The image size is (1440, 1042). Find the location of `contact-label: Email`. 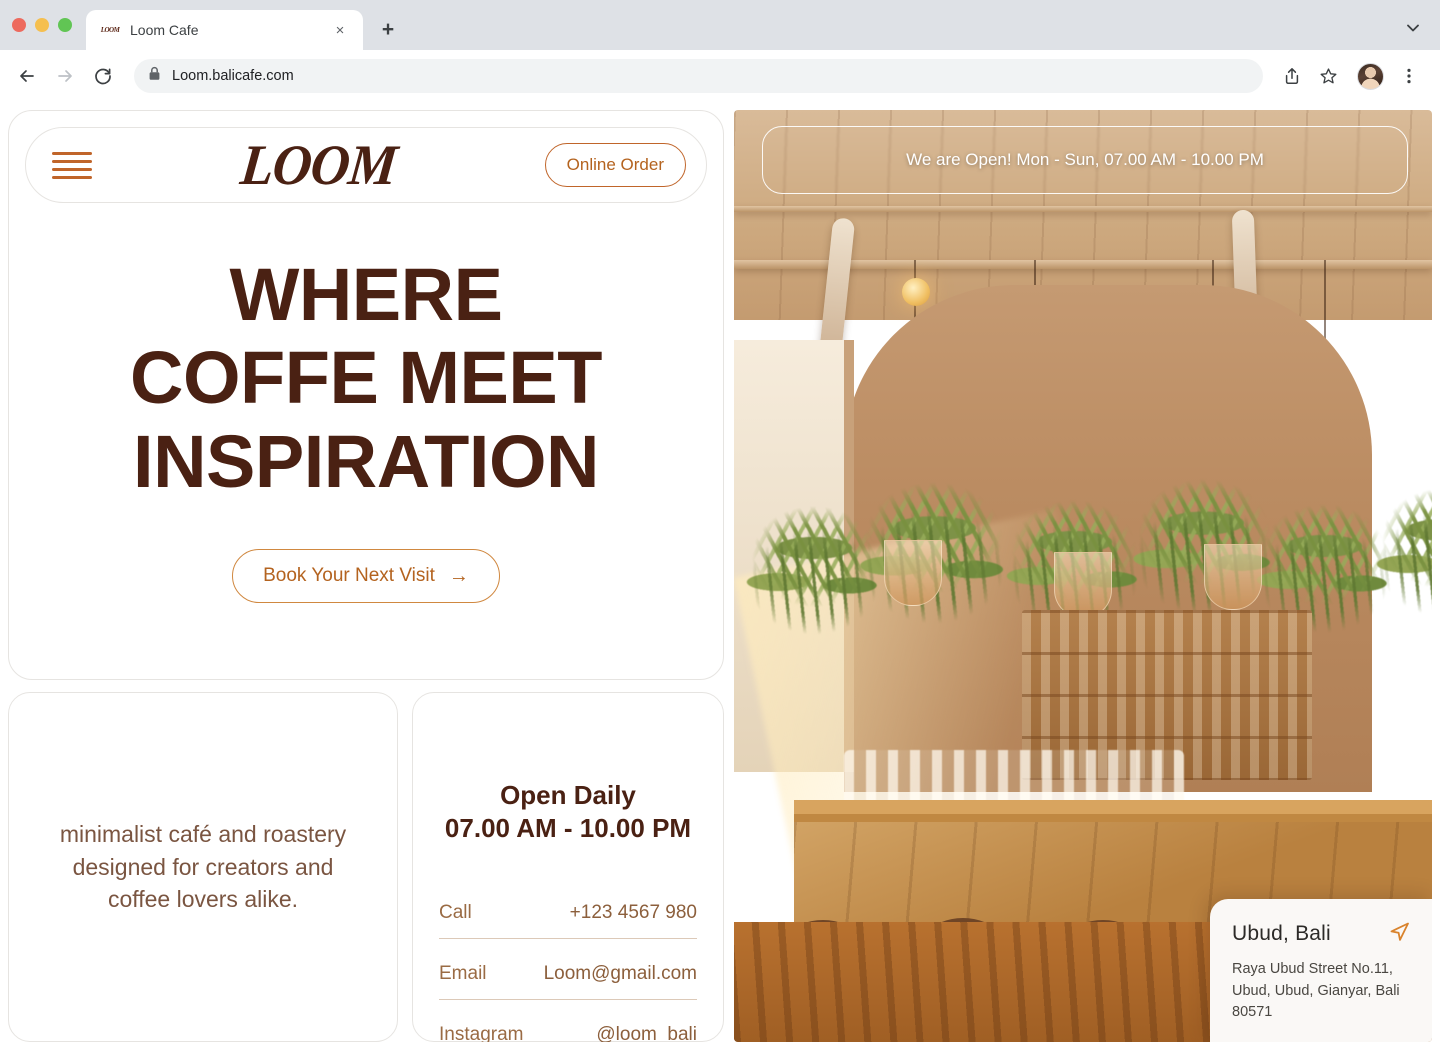

contact-label: Email is located at coordinates (463, 973).